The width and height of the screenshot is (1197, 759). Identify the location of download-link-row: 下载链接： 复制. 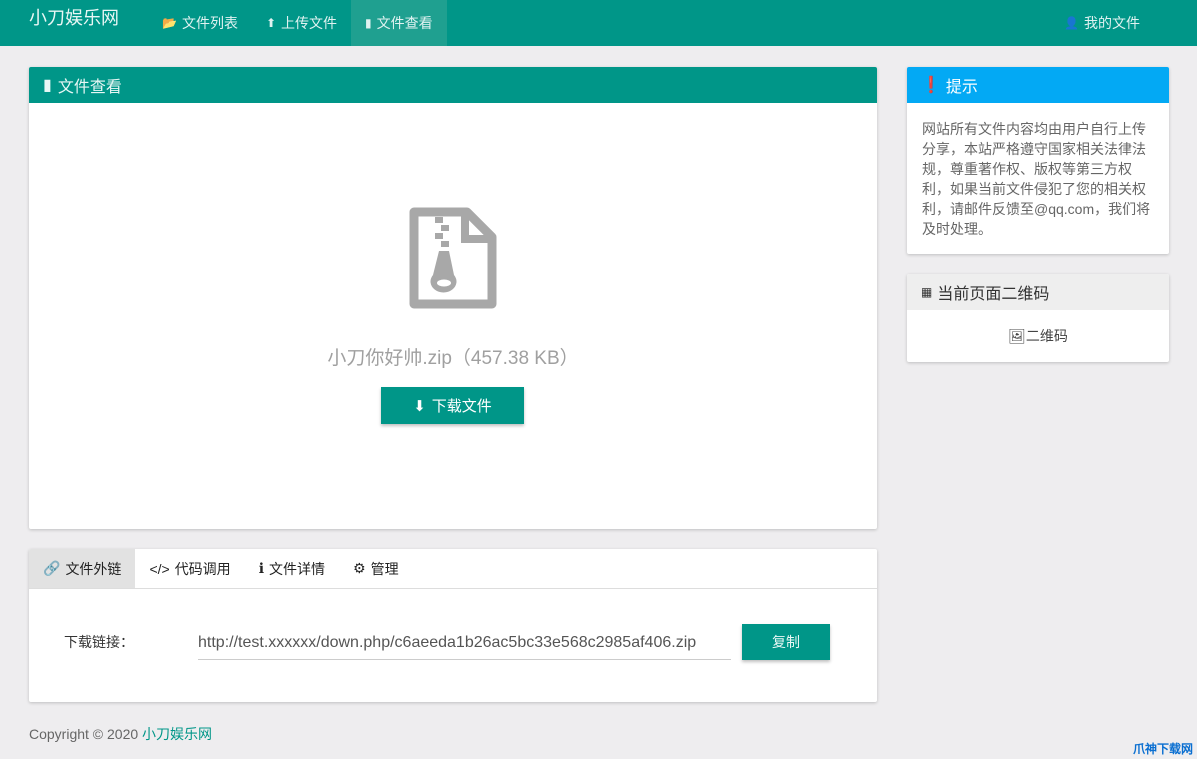
(447, 642).